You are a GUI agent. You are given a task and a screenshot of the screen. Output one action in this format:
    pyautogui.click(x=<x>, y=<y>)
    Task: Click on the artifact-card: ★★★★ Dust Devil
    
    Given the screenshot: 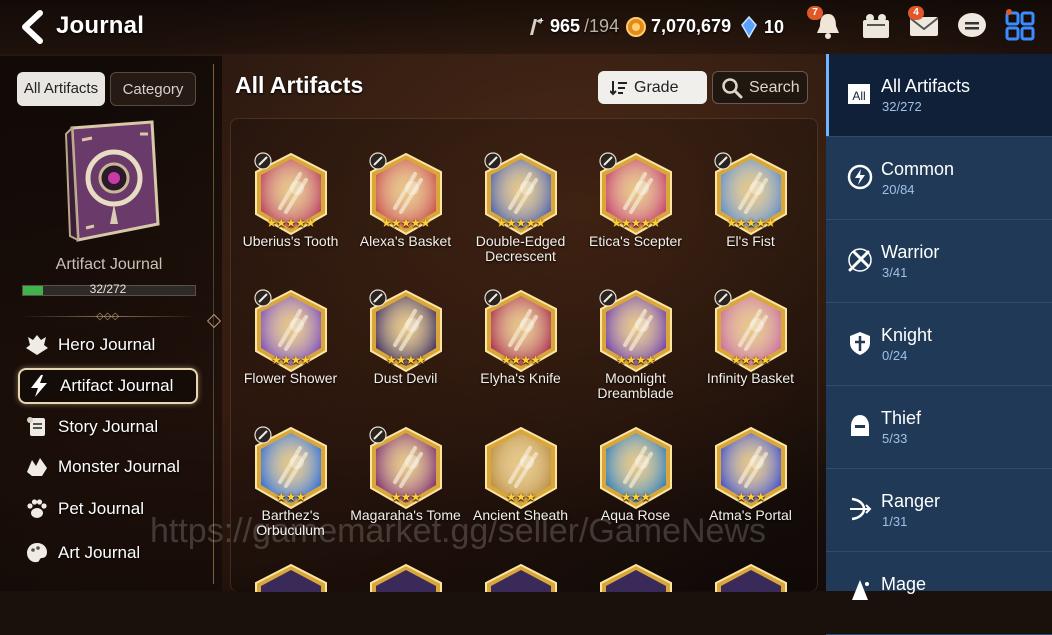 What is the action you would take?
    pyautogui.click(x=405, y=337)
    